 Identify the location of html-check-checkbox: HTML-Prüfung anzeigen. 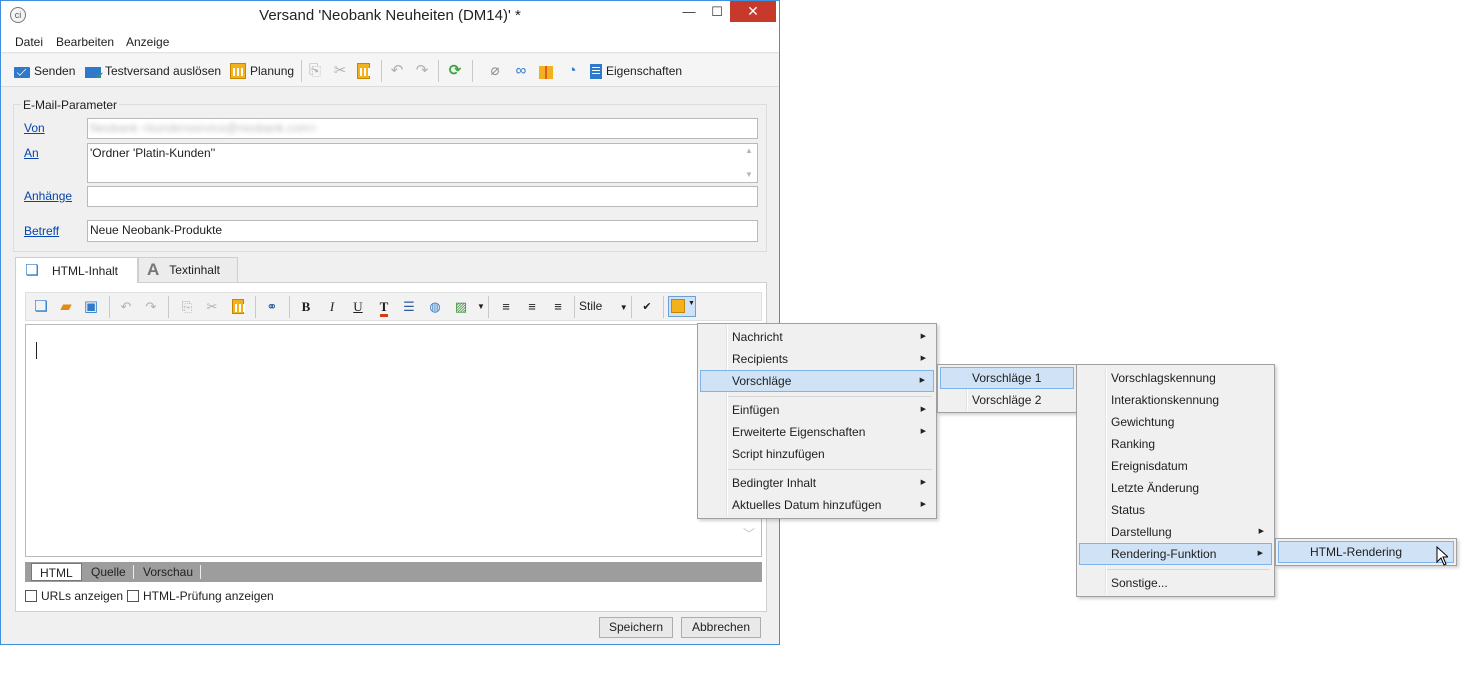
(200, 596).